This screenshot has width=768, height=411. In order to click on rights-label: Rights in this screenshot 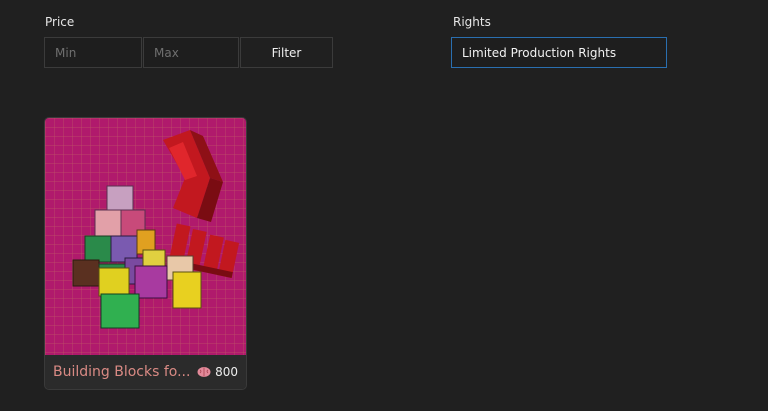, I will do `click(472, 22)`.